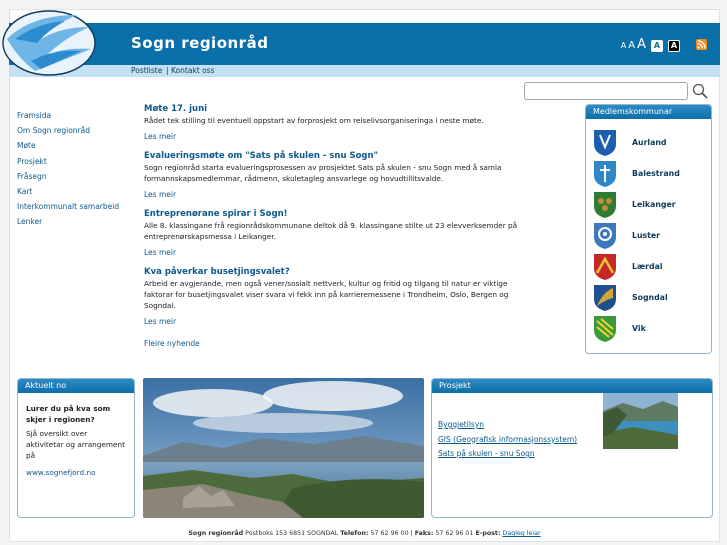 This screenshot has height=545, width=727. I want to click on sognefjord-link: www.sognefjord.no, so click(76, 472).